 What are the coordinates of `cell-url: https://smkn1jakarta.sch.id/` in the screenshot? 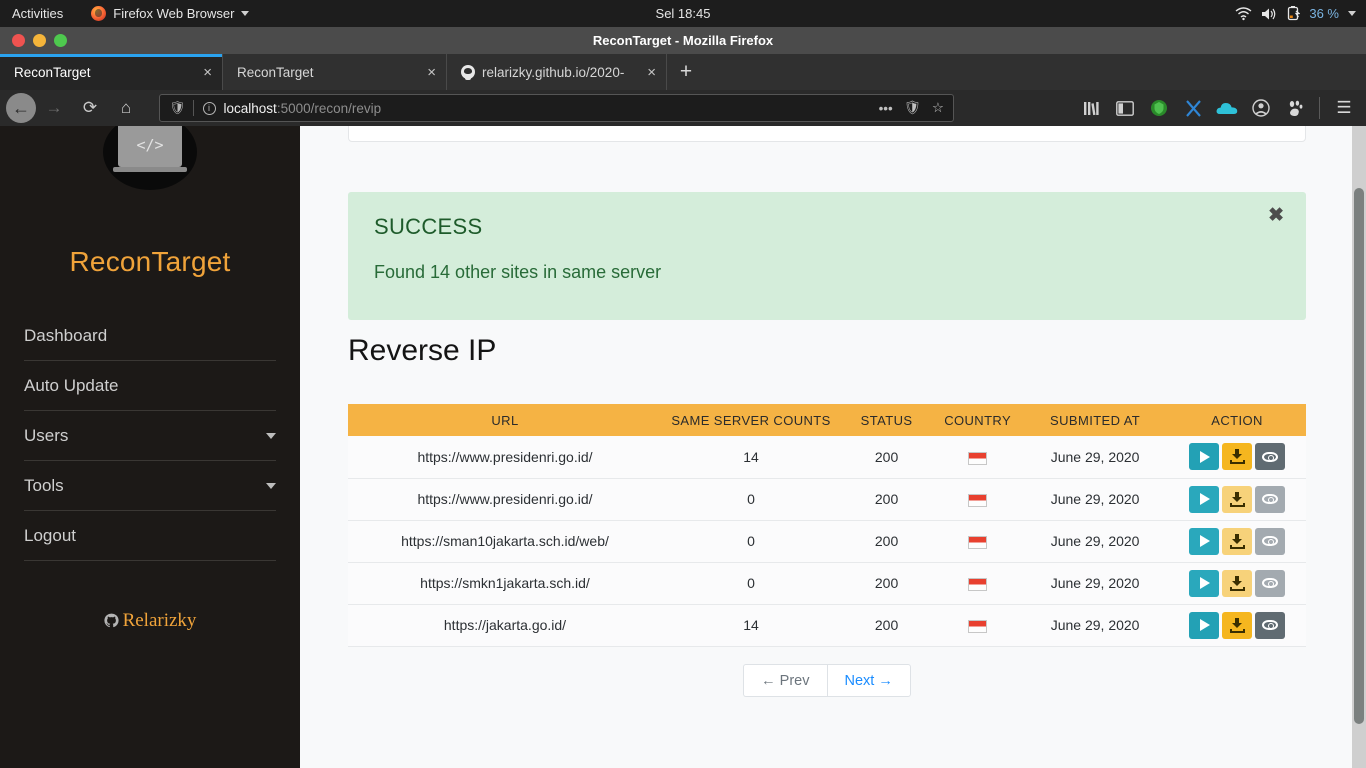 It's located at (505, 583).